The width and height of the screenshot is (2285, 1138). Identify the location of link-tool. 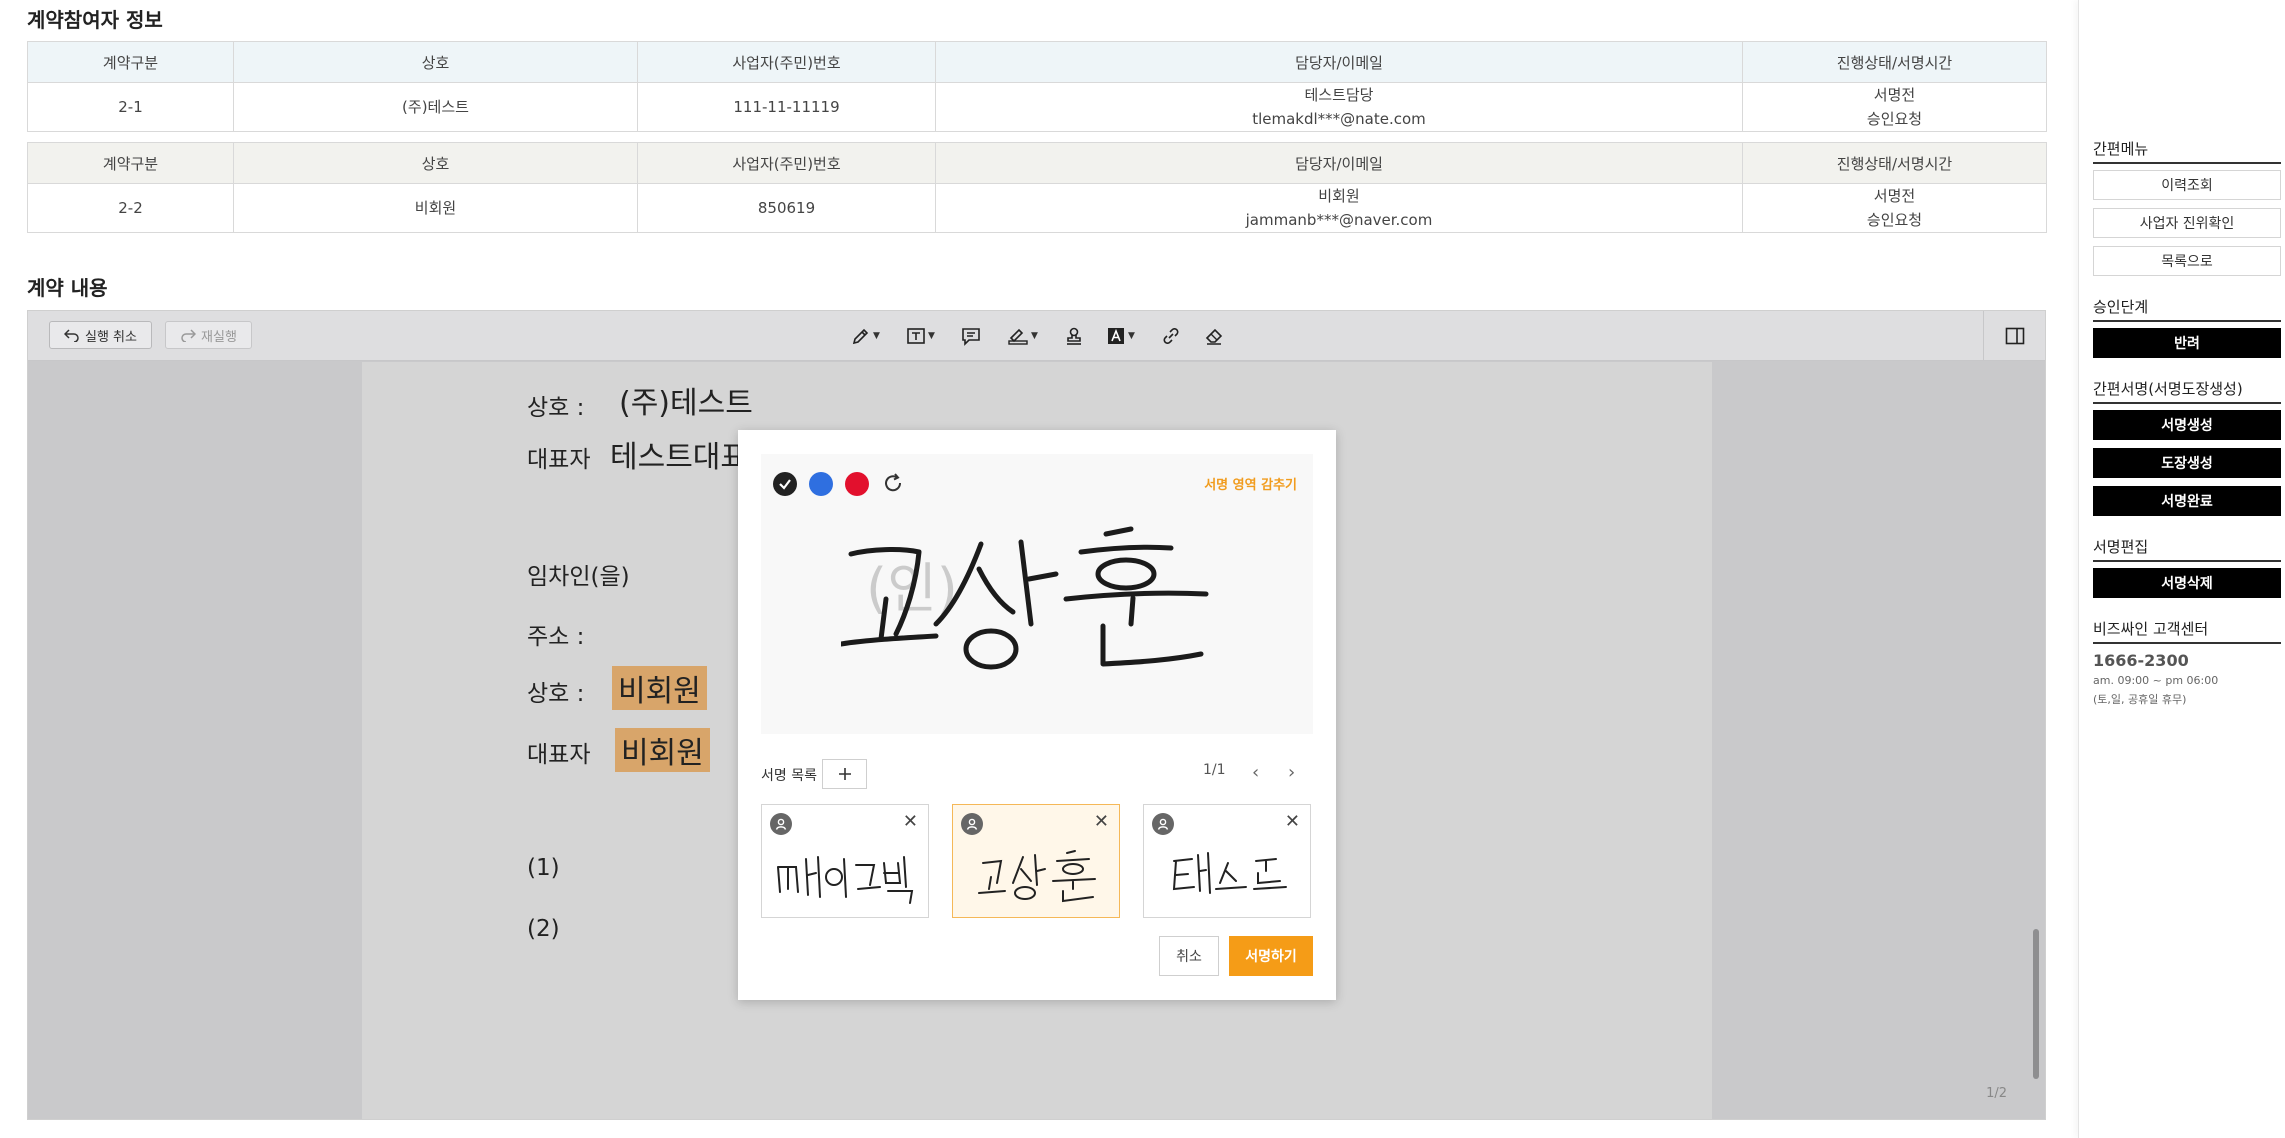
(1171, 336).